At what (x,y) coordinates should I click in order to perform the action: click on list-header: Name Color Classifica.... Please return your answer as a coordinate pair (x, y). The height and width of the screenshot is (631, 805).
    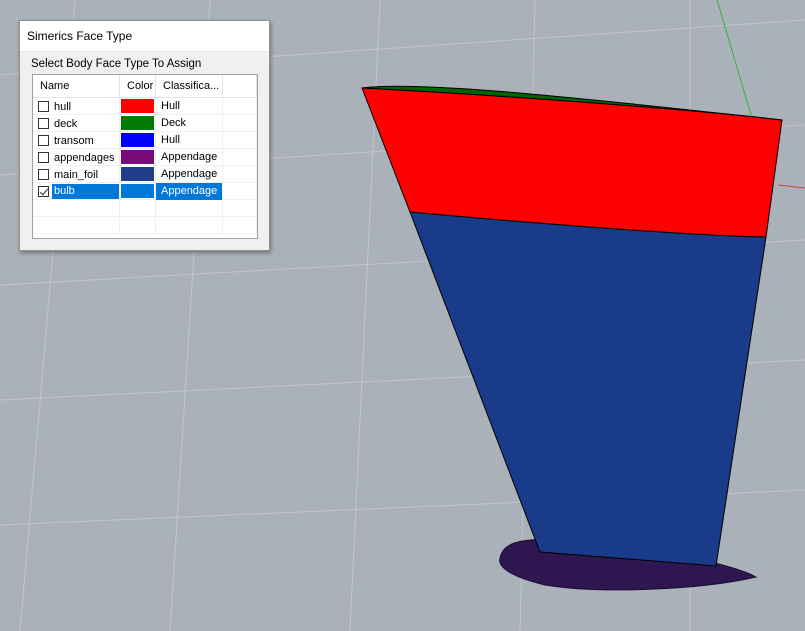
    Looking at the image, I should click on (145, 86).